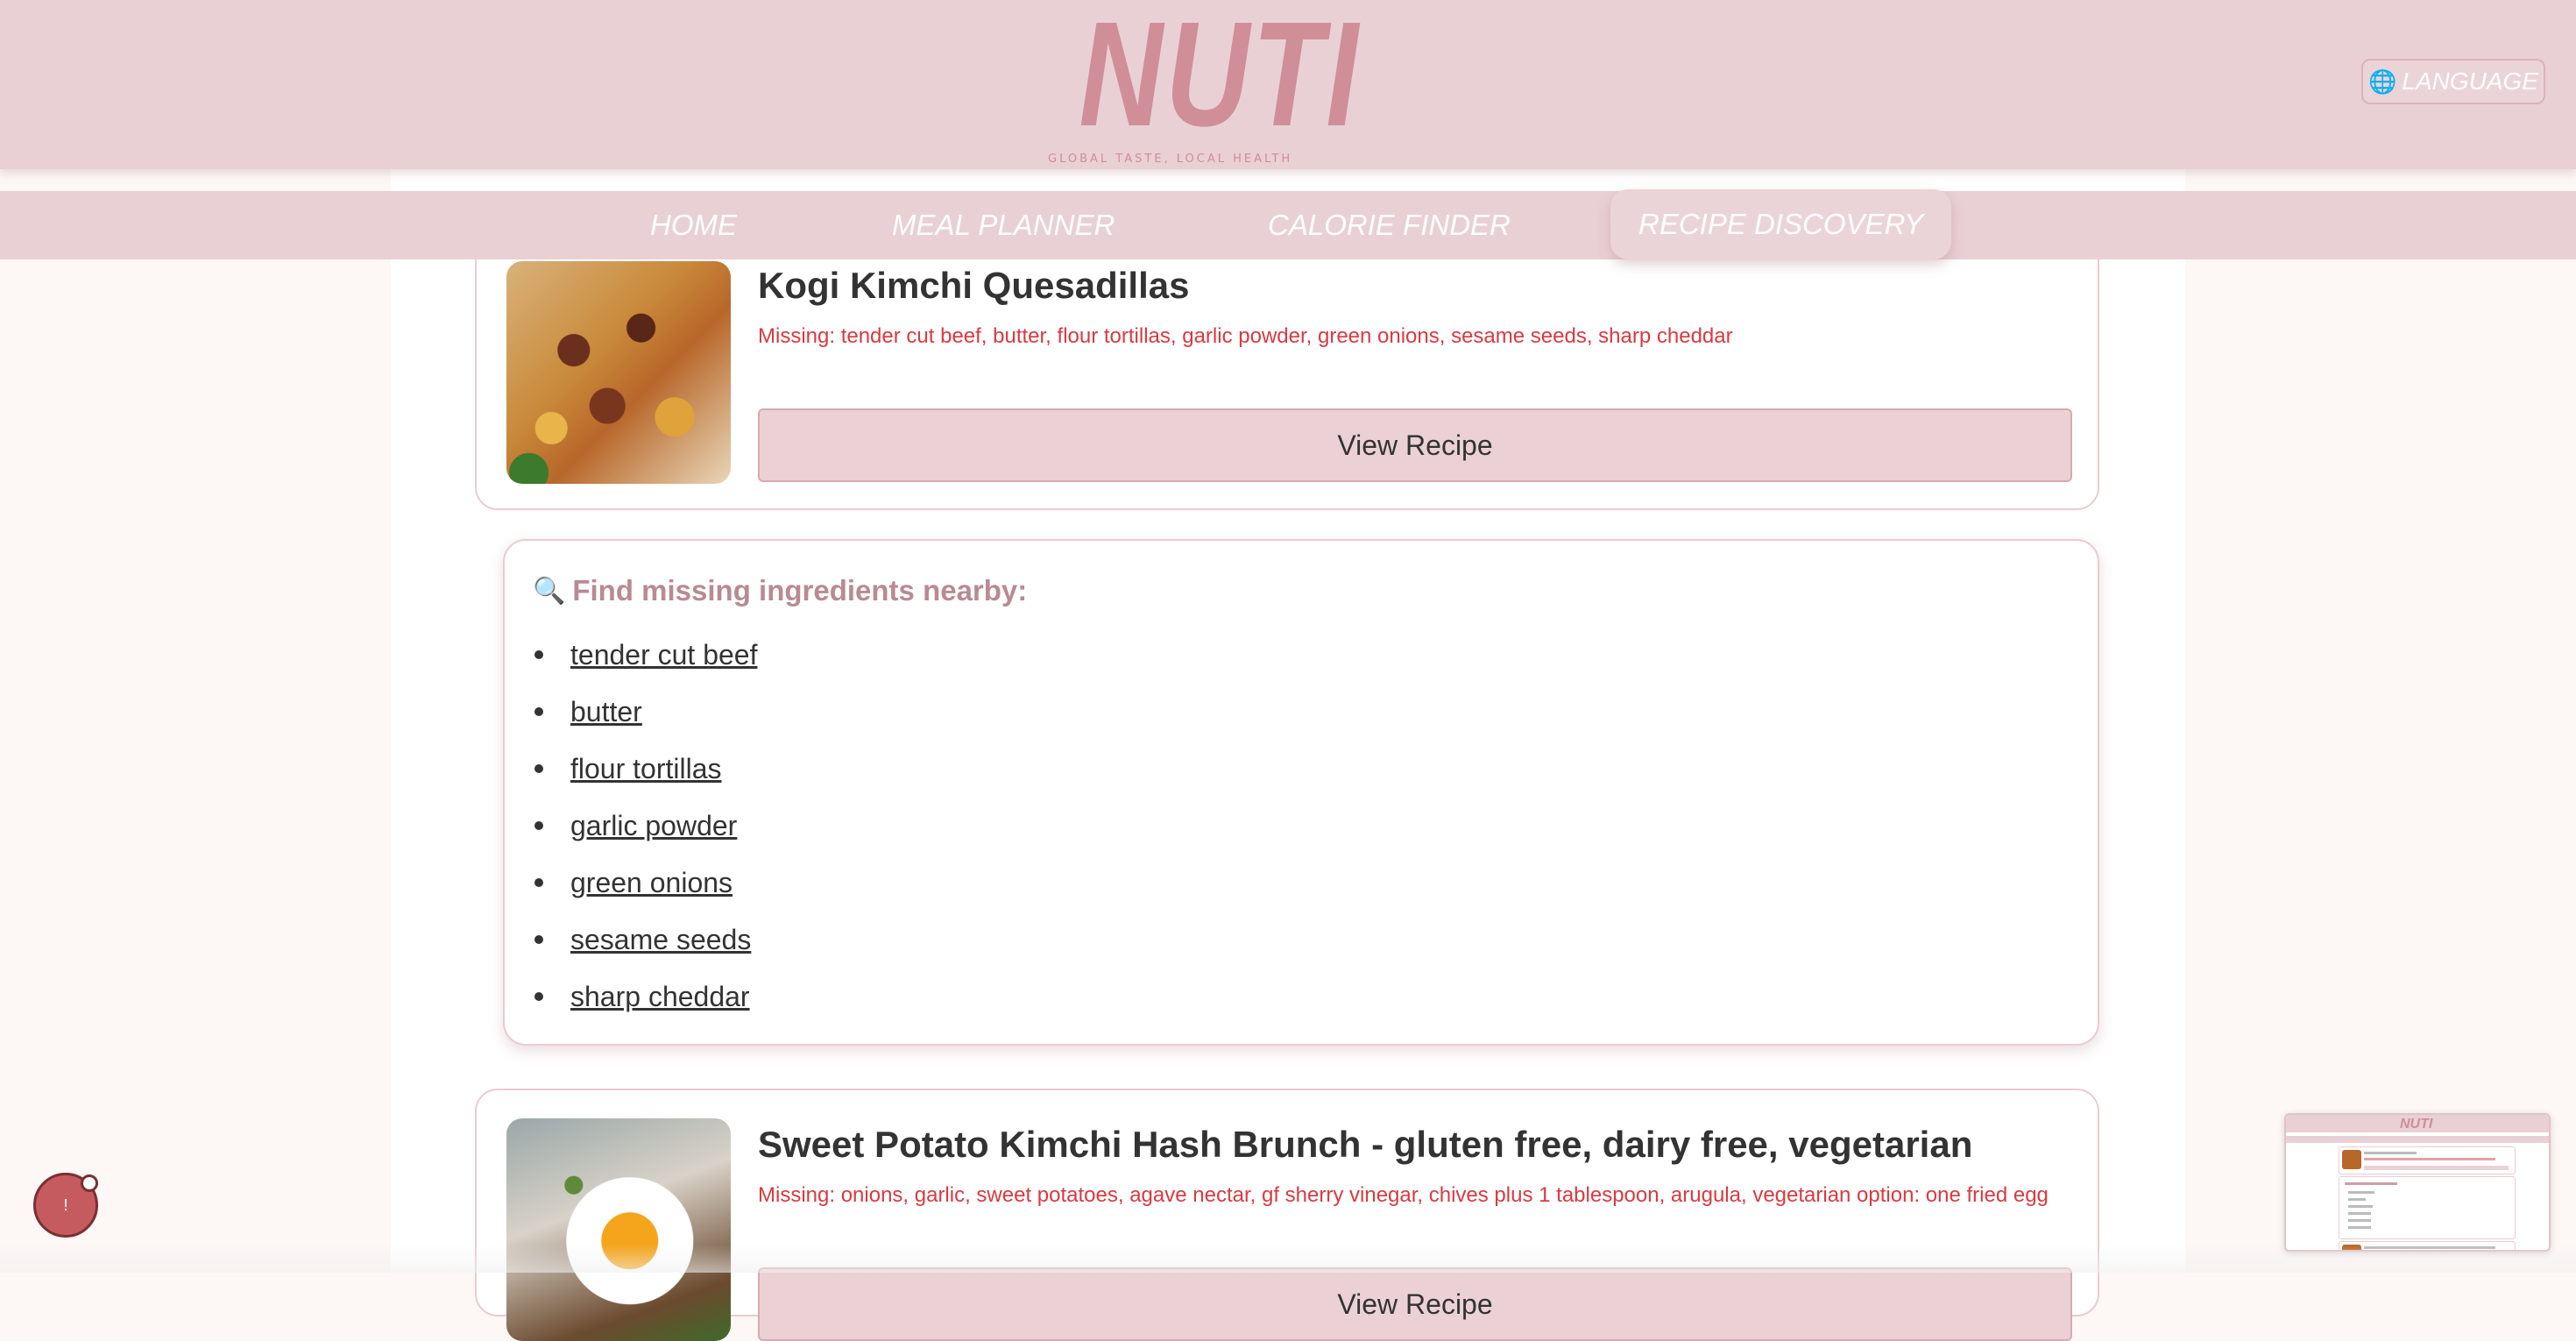 The height and width of the screenshot is (1341, 2576). What do you see at coordinates (1288, 1259) in the screenshot?
I see `bottom-fade` at bounding box center [1288, 1259].